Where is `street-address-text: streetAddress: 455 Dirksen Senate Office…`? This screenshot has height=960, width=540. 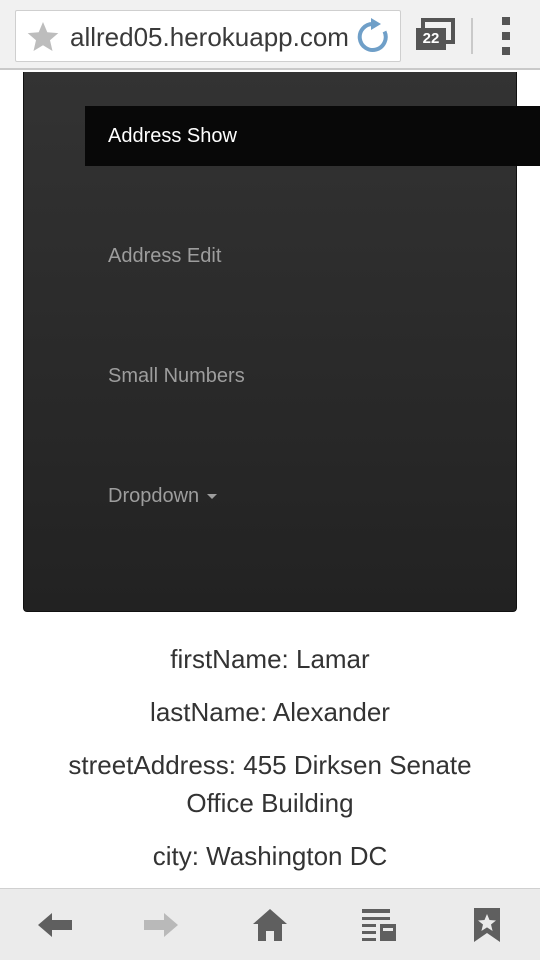
street-address-text: streetAddress: 455 Dirksen Senate Office… is located at coordinates (270, 784).